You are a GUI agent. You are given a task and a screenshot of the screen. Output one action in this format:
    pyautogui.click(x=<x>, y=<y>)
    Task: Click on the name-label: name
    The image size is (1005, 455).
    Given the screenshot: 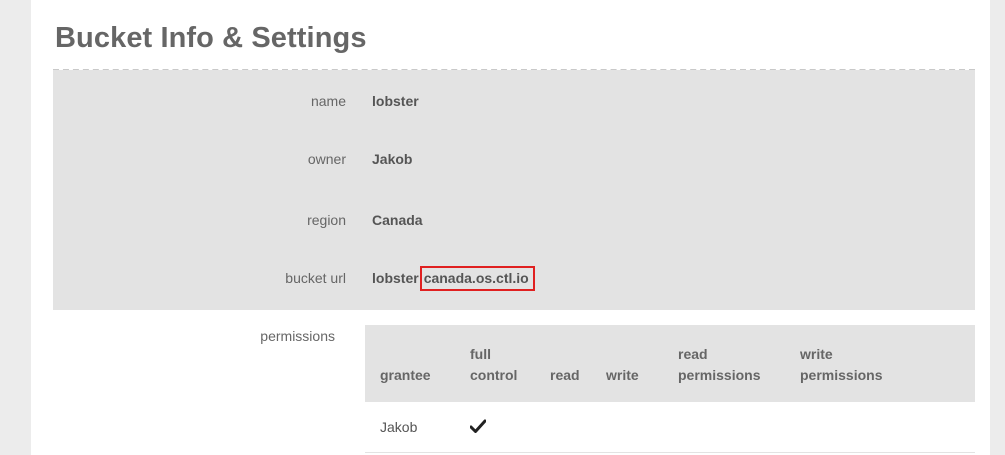 What is the action you would take?
    pyautogui.click(x=328, y=101)
    